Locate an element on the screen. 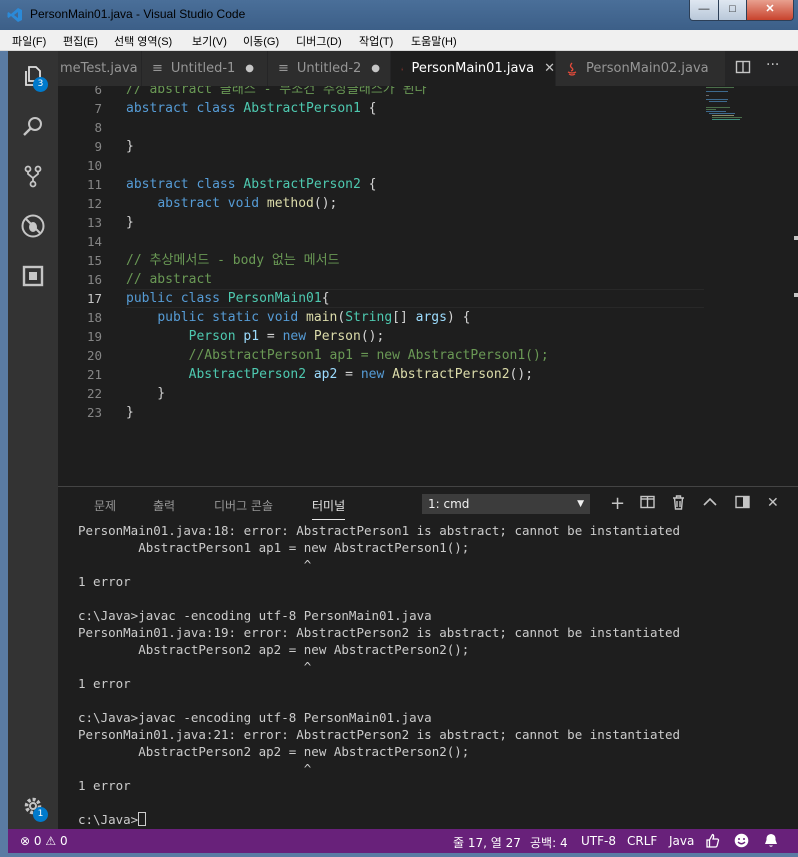 Image resolution: width=798 pixels, height=857 pixels. code-line: // abstract is located at coordinates (169, 279).